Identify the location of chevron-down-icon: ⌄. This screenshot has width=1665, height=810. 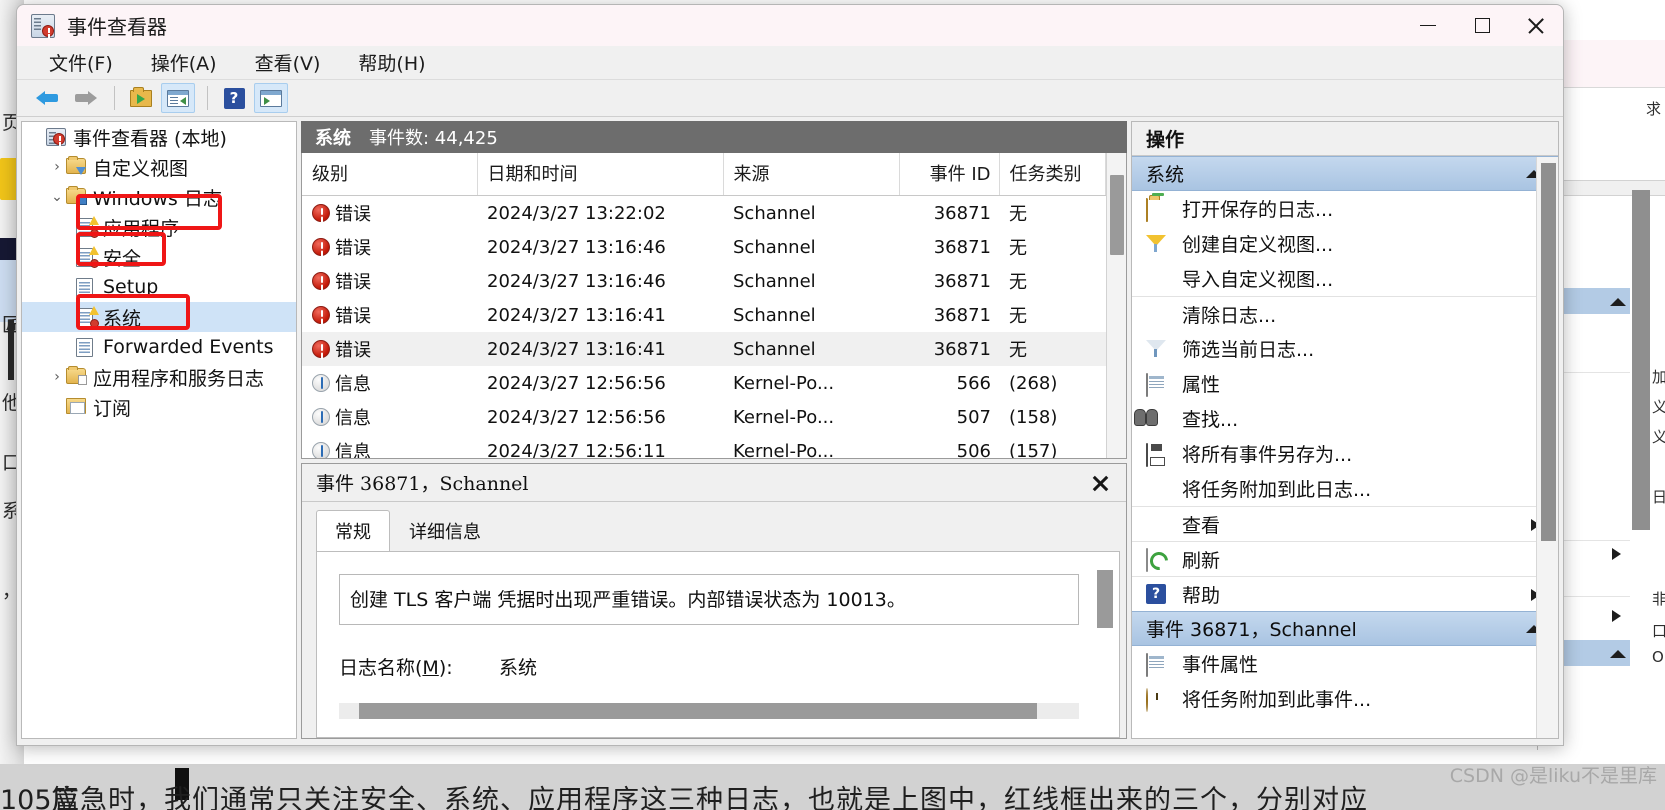
(57, 197).